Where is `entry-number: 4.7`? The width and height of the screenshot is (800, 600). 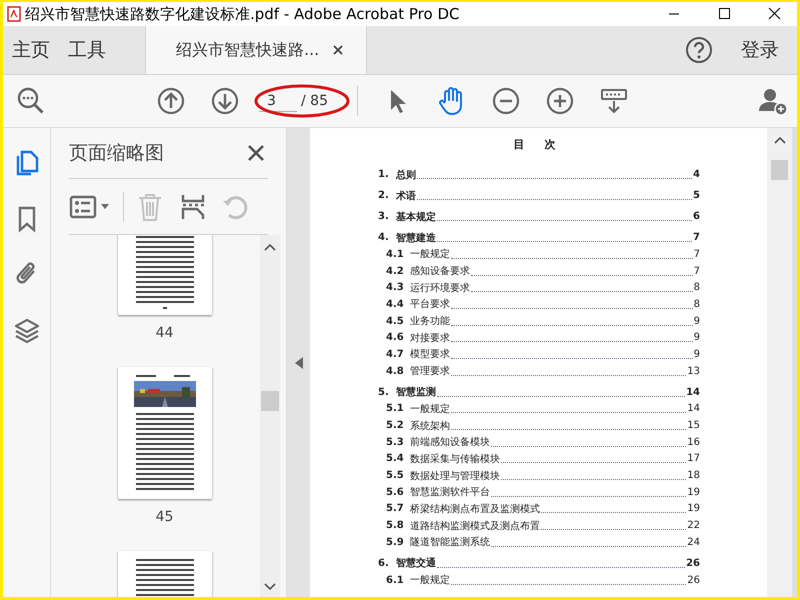 entry-number: 4.7 is located at coordinates (395, 354).